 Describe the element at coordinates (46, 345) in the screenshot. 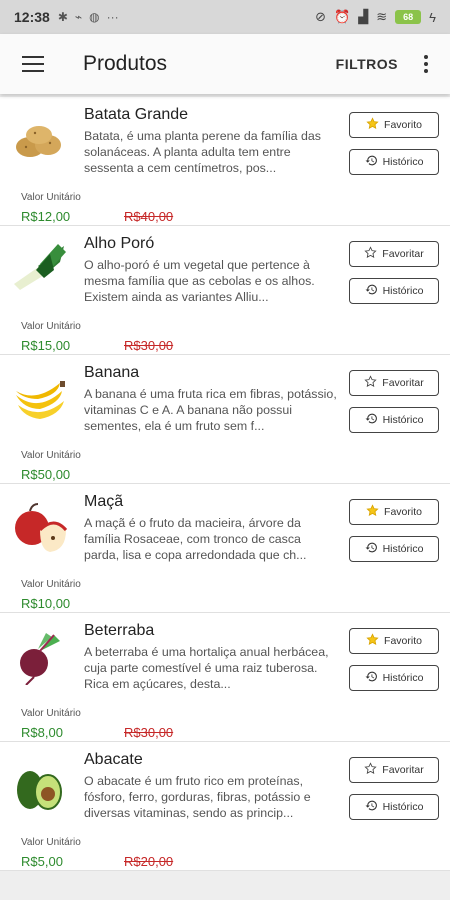

I see `product-price: R$15,00` at that location.